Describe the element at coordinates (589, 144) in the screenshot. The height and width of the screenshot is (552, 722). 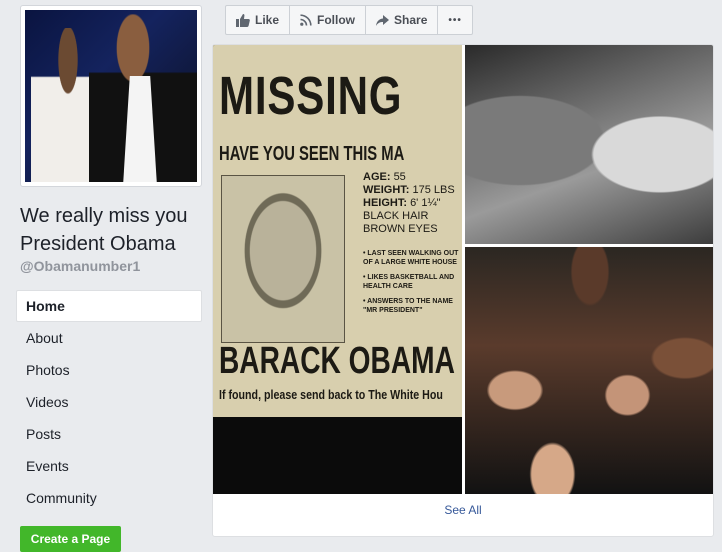
I see `photo-father-daughter` at that location.